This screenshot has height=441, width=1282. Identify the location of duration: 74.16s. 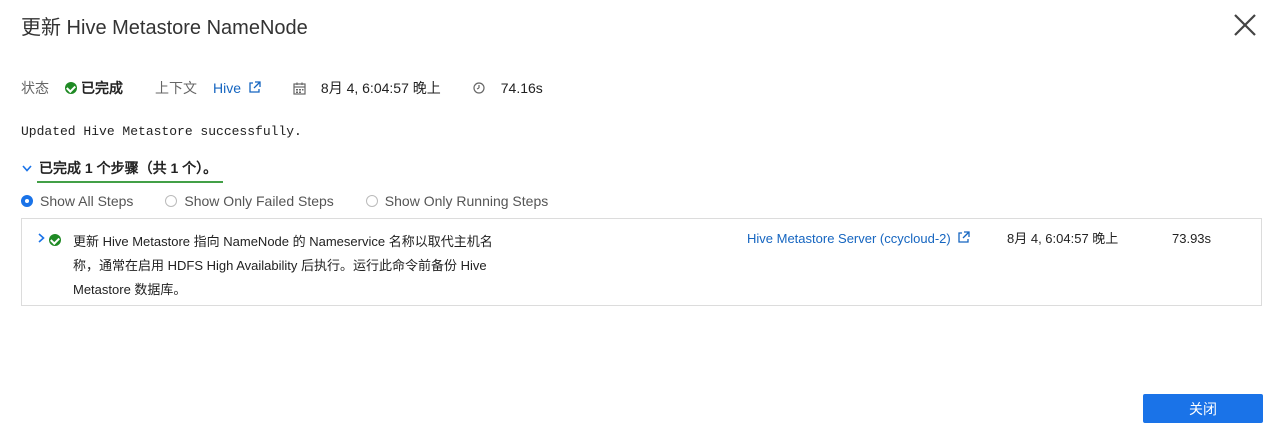
(521, 88).